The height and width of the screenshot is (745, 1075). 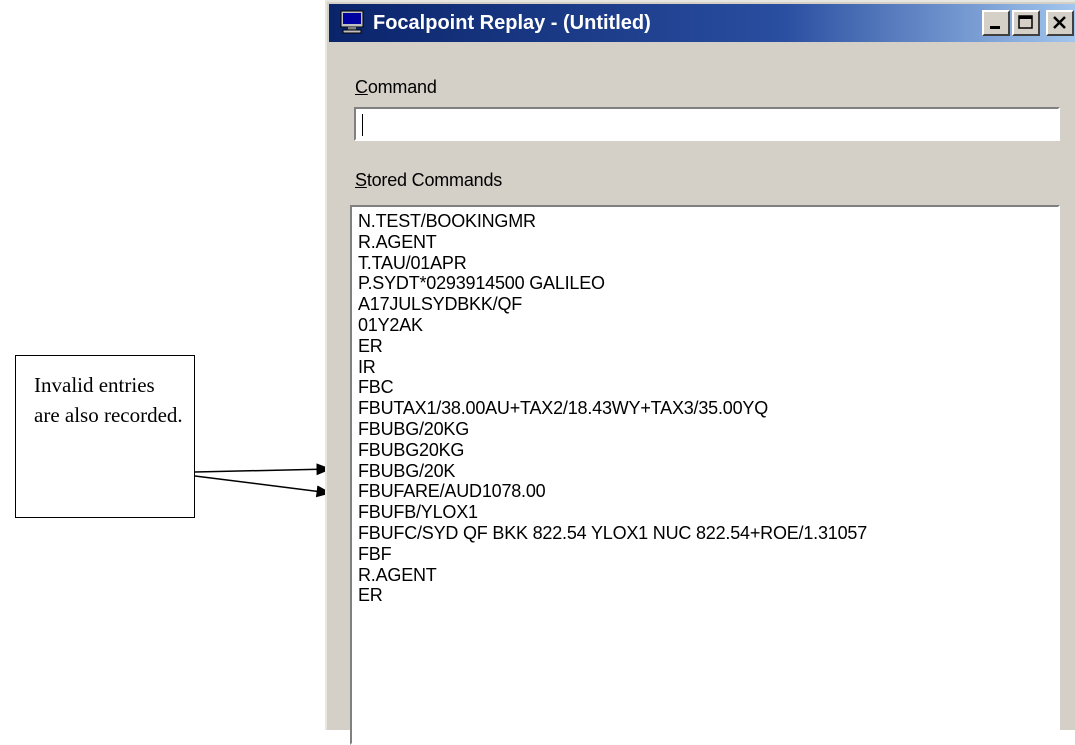 I want to click on minimize-button, so click(x=996, y=23).